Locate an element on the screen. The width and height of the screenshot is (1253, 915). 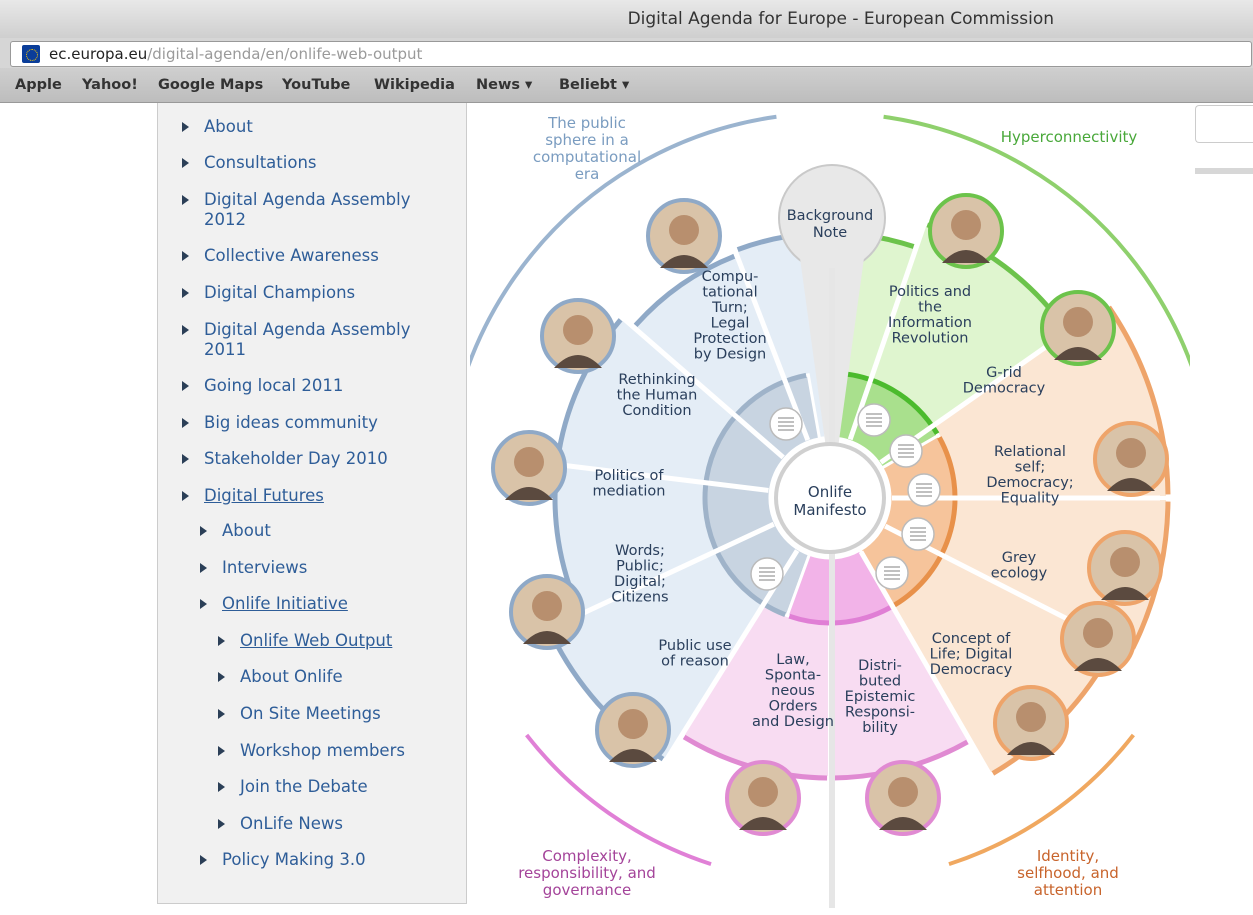
segment-label-line: by Design is located at coordinates (730, 355).